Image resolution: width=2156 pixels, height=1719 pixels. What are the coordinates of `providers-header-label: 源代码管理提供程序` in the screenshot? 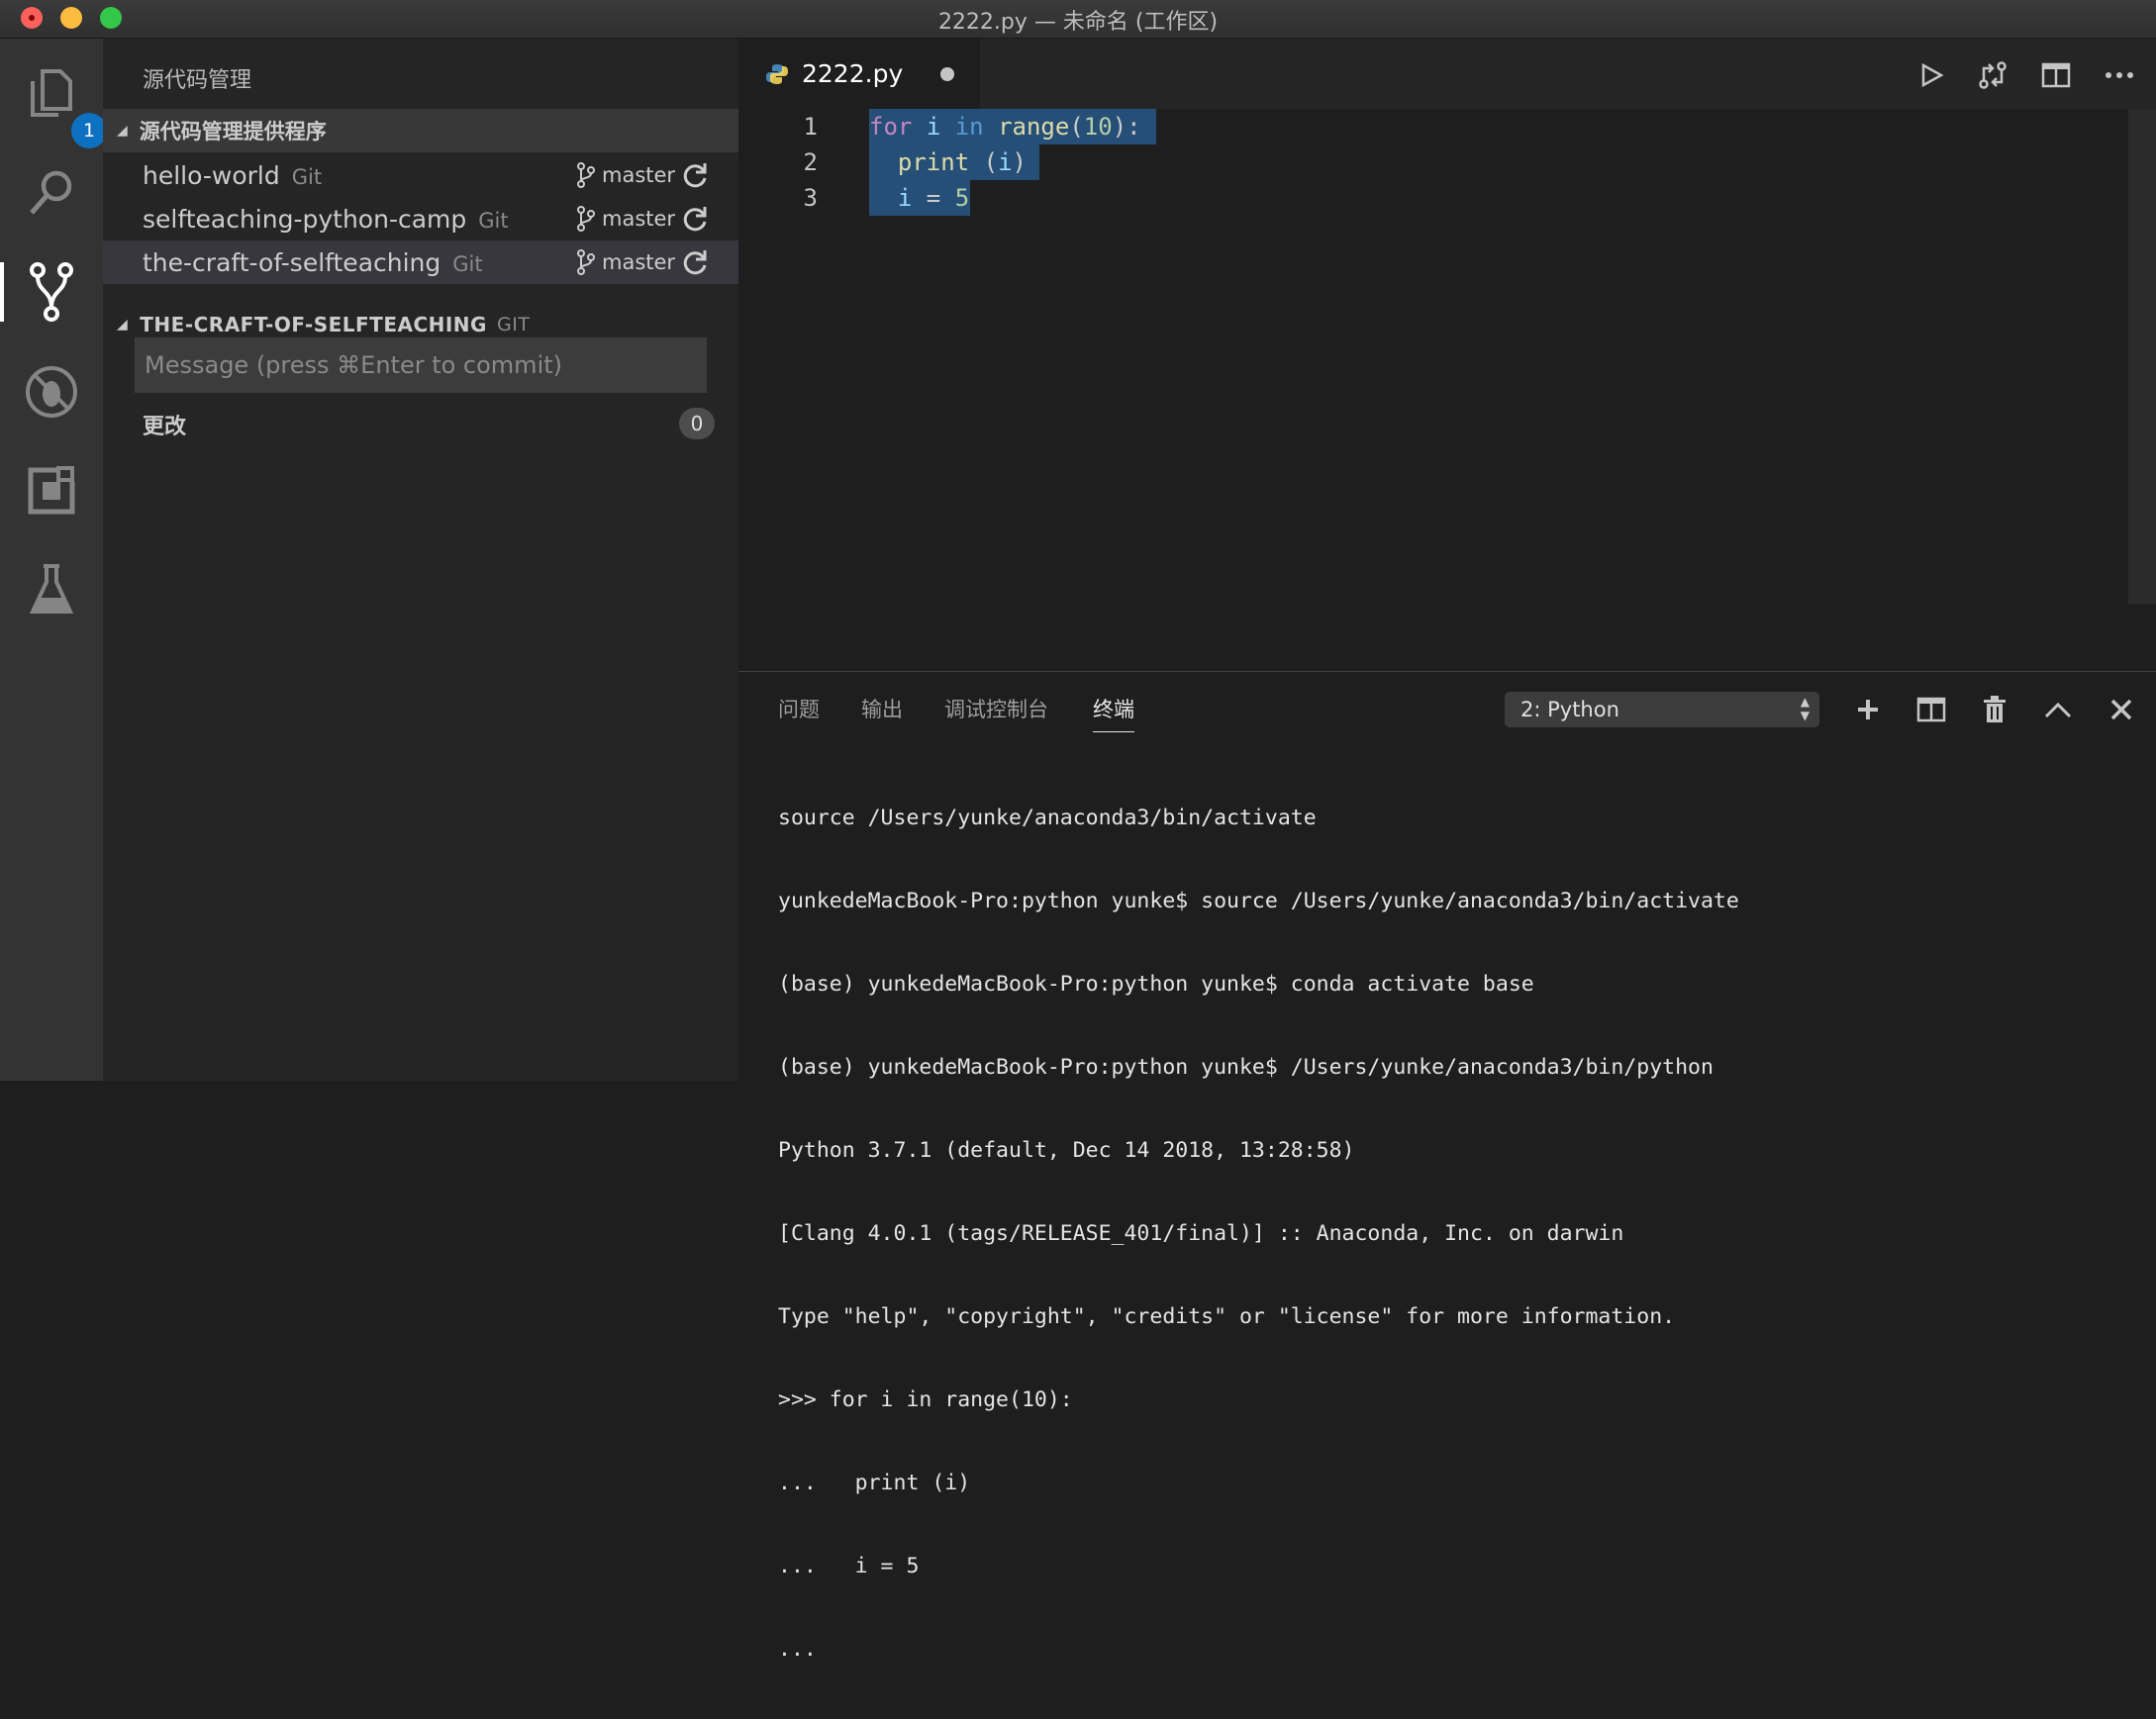 It's located at (233, 131).